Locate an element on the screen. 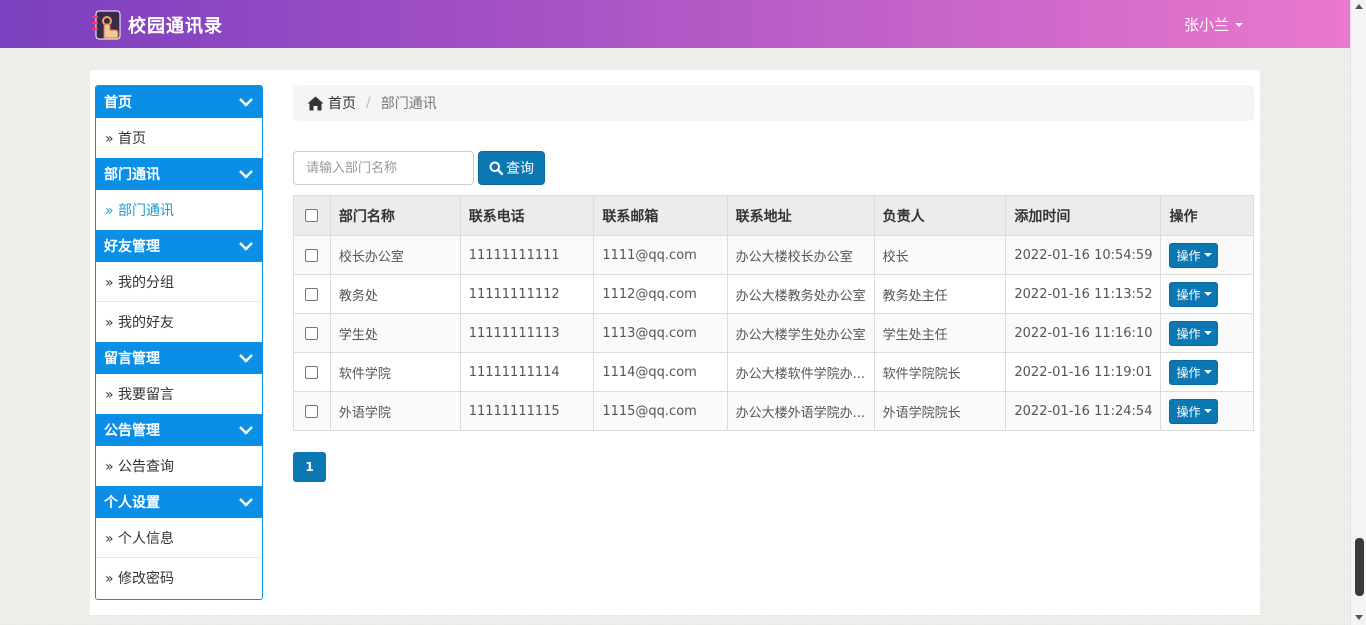 The height and width of the screenshot is (625, 1366). scroll-up-arrow-icon is located at coordinates (1359, 6).